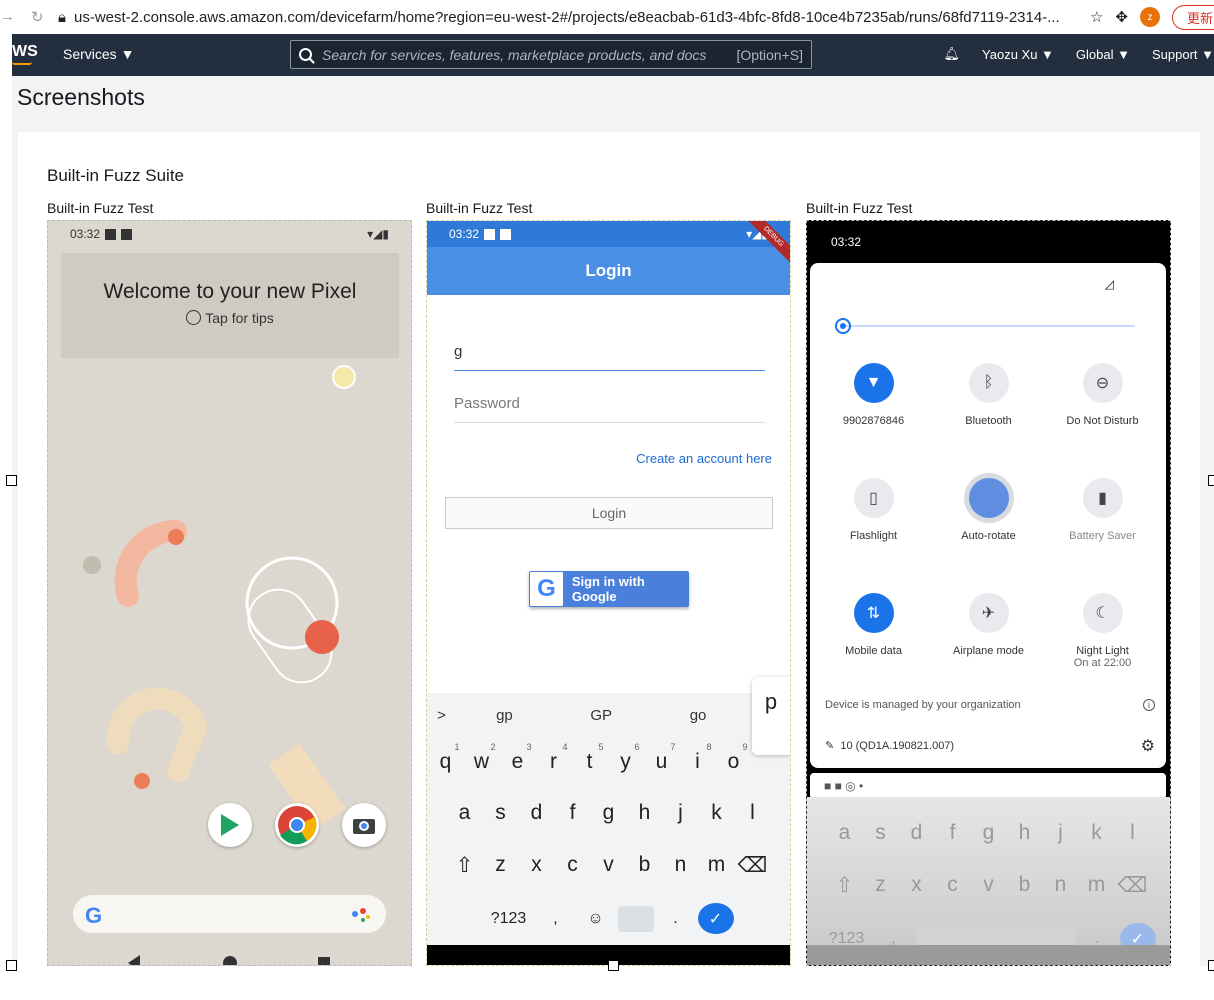 Image resolution: width=1214 pixels, height=1000 pixels. Describe the element at coordinates (362, 915) in the screenshot. I see `assistant-icon` at that location.